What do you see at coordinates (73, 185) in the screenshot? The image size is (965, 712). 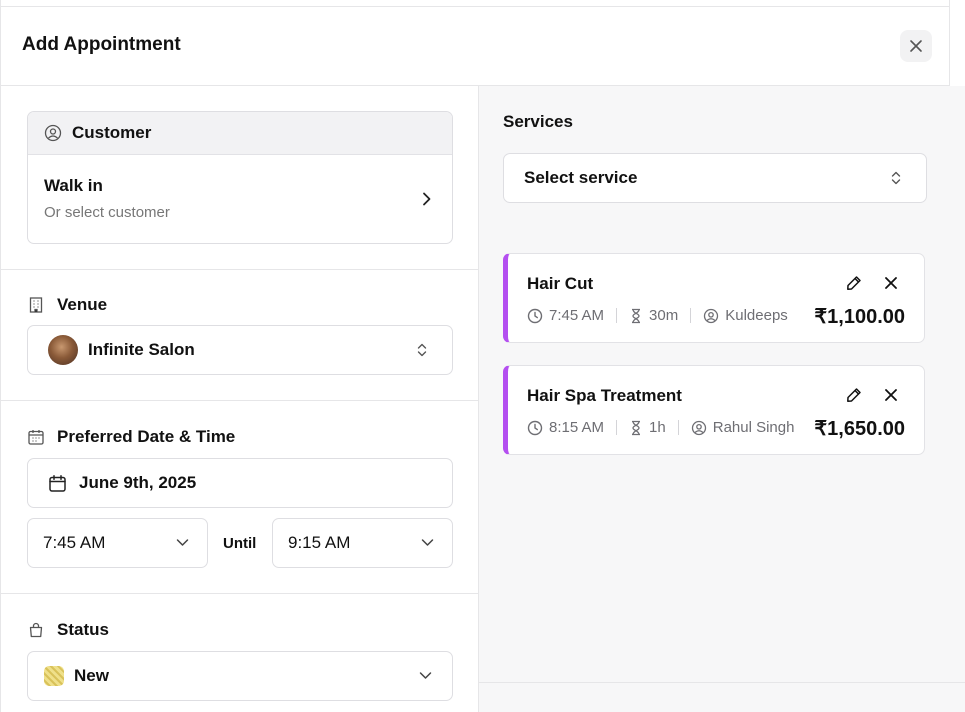 I see `customer-name: Walk in` at bounding box center [73, 185].